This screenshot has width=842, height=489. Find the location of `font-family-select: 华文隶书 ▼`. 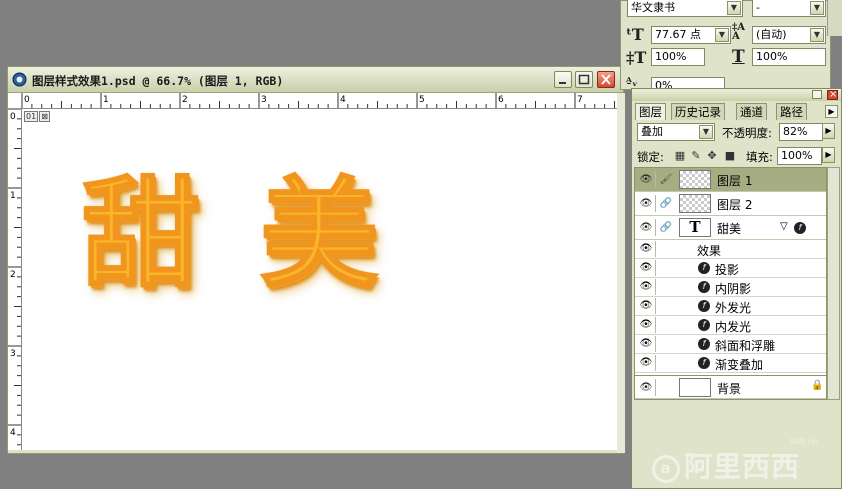

font-family-select: 华文隶书 ▼ is located at coordinates (685, 8).